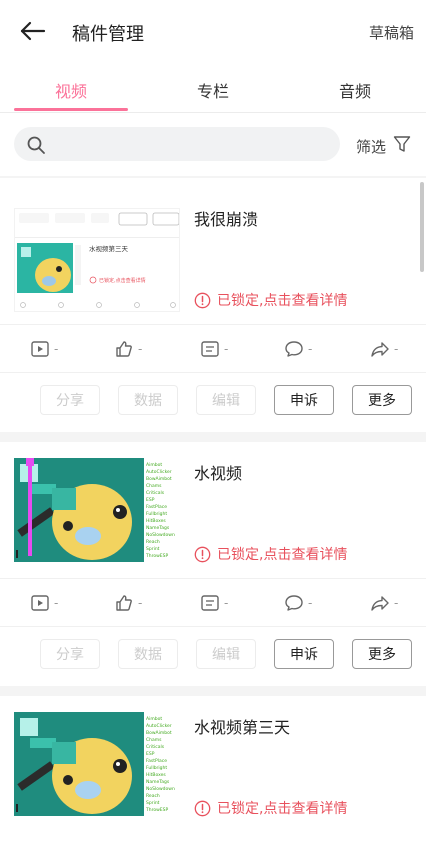 This screenshot has height=854, width=426. Describe the element at coordinates (71, 109) in the screenshot. I see `tab-indicator` at that location.